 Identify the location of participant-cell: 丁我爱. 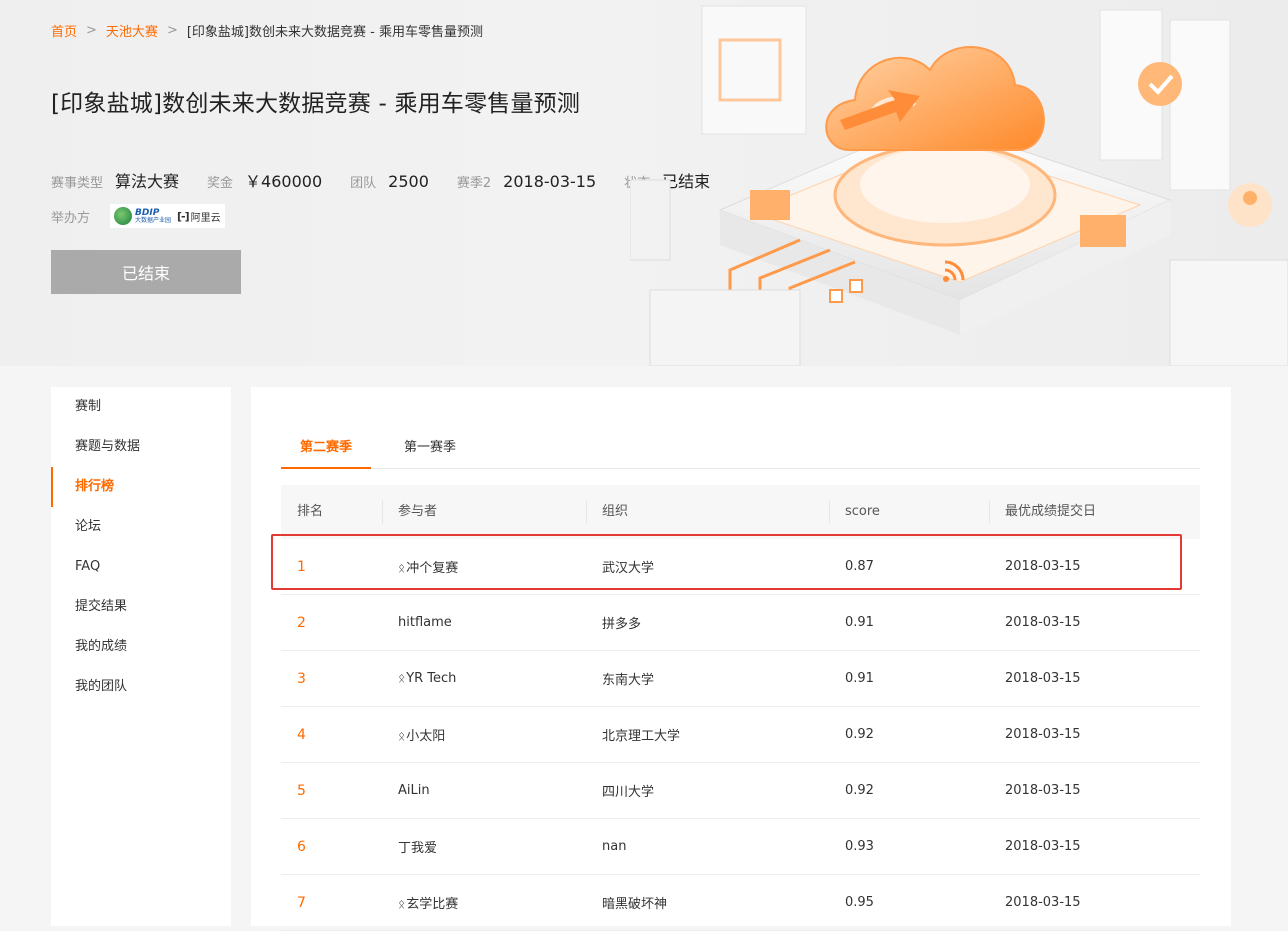
(484, 846).